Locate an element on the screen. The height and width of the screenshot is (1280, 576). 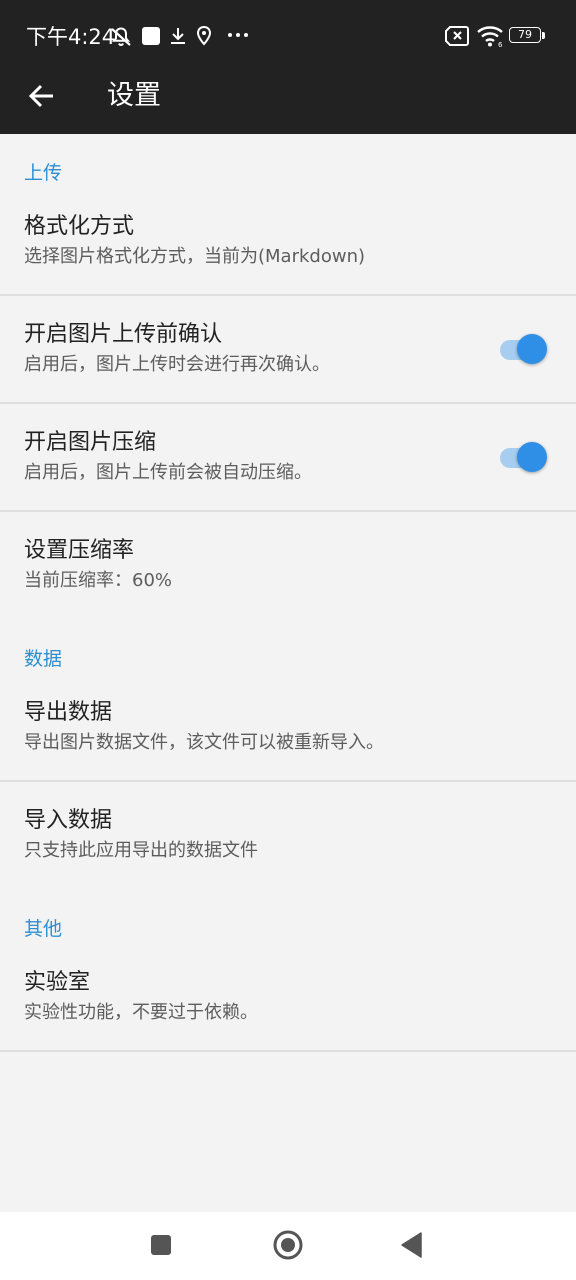
notifications-off-icon is located at coordinates (121, 37).